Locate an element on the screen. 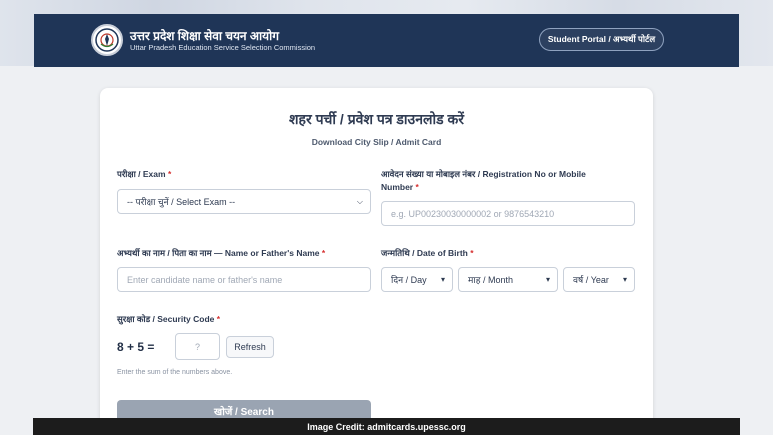 This screenshot has width=773, height=435. name-input: Enter candidate name or father's name is located at coordinates (244, 279).